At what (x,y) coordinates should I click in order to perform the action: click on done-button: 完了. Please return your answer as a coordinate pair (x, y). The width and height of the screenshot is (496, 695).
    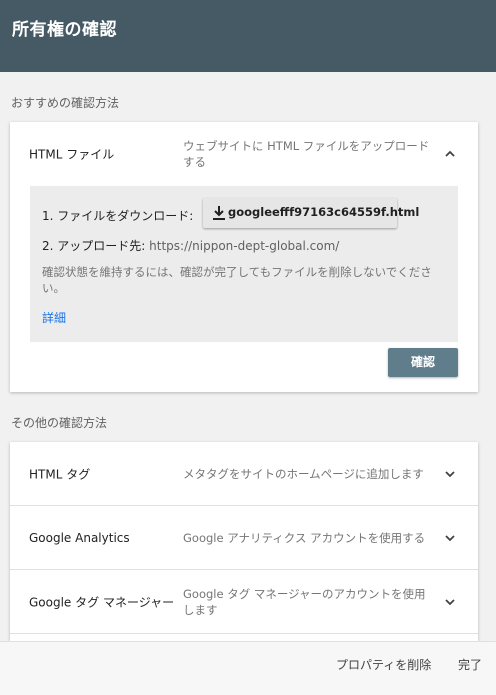
    Looking at the image, I should click on (470, 664).